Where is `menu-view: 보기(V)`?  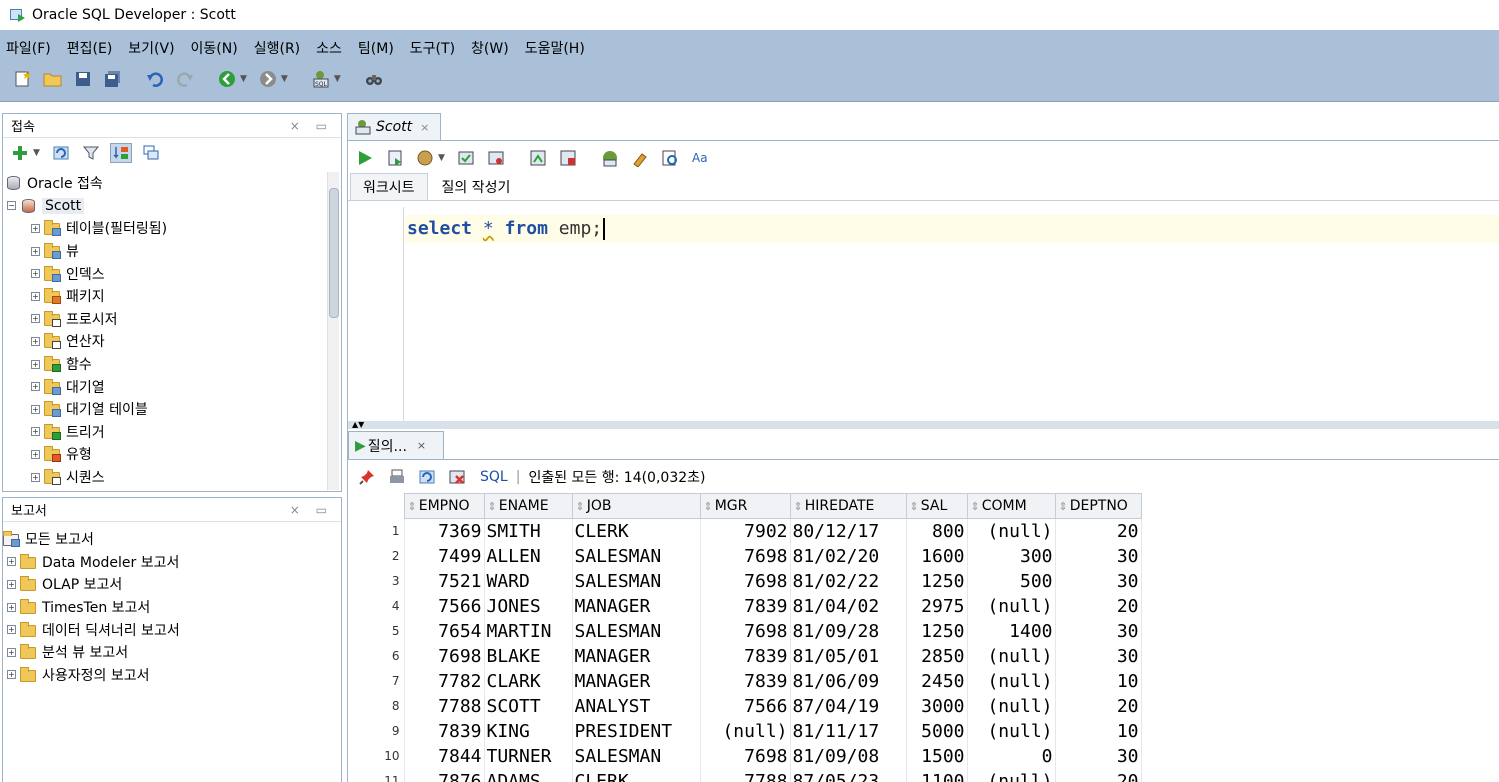 menu-view: 보기(V) is located at coordinates (151, 48).